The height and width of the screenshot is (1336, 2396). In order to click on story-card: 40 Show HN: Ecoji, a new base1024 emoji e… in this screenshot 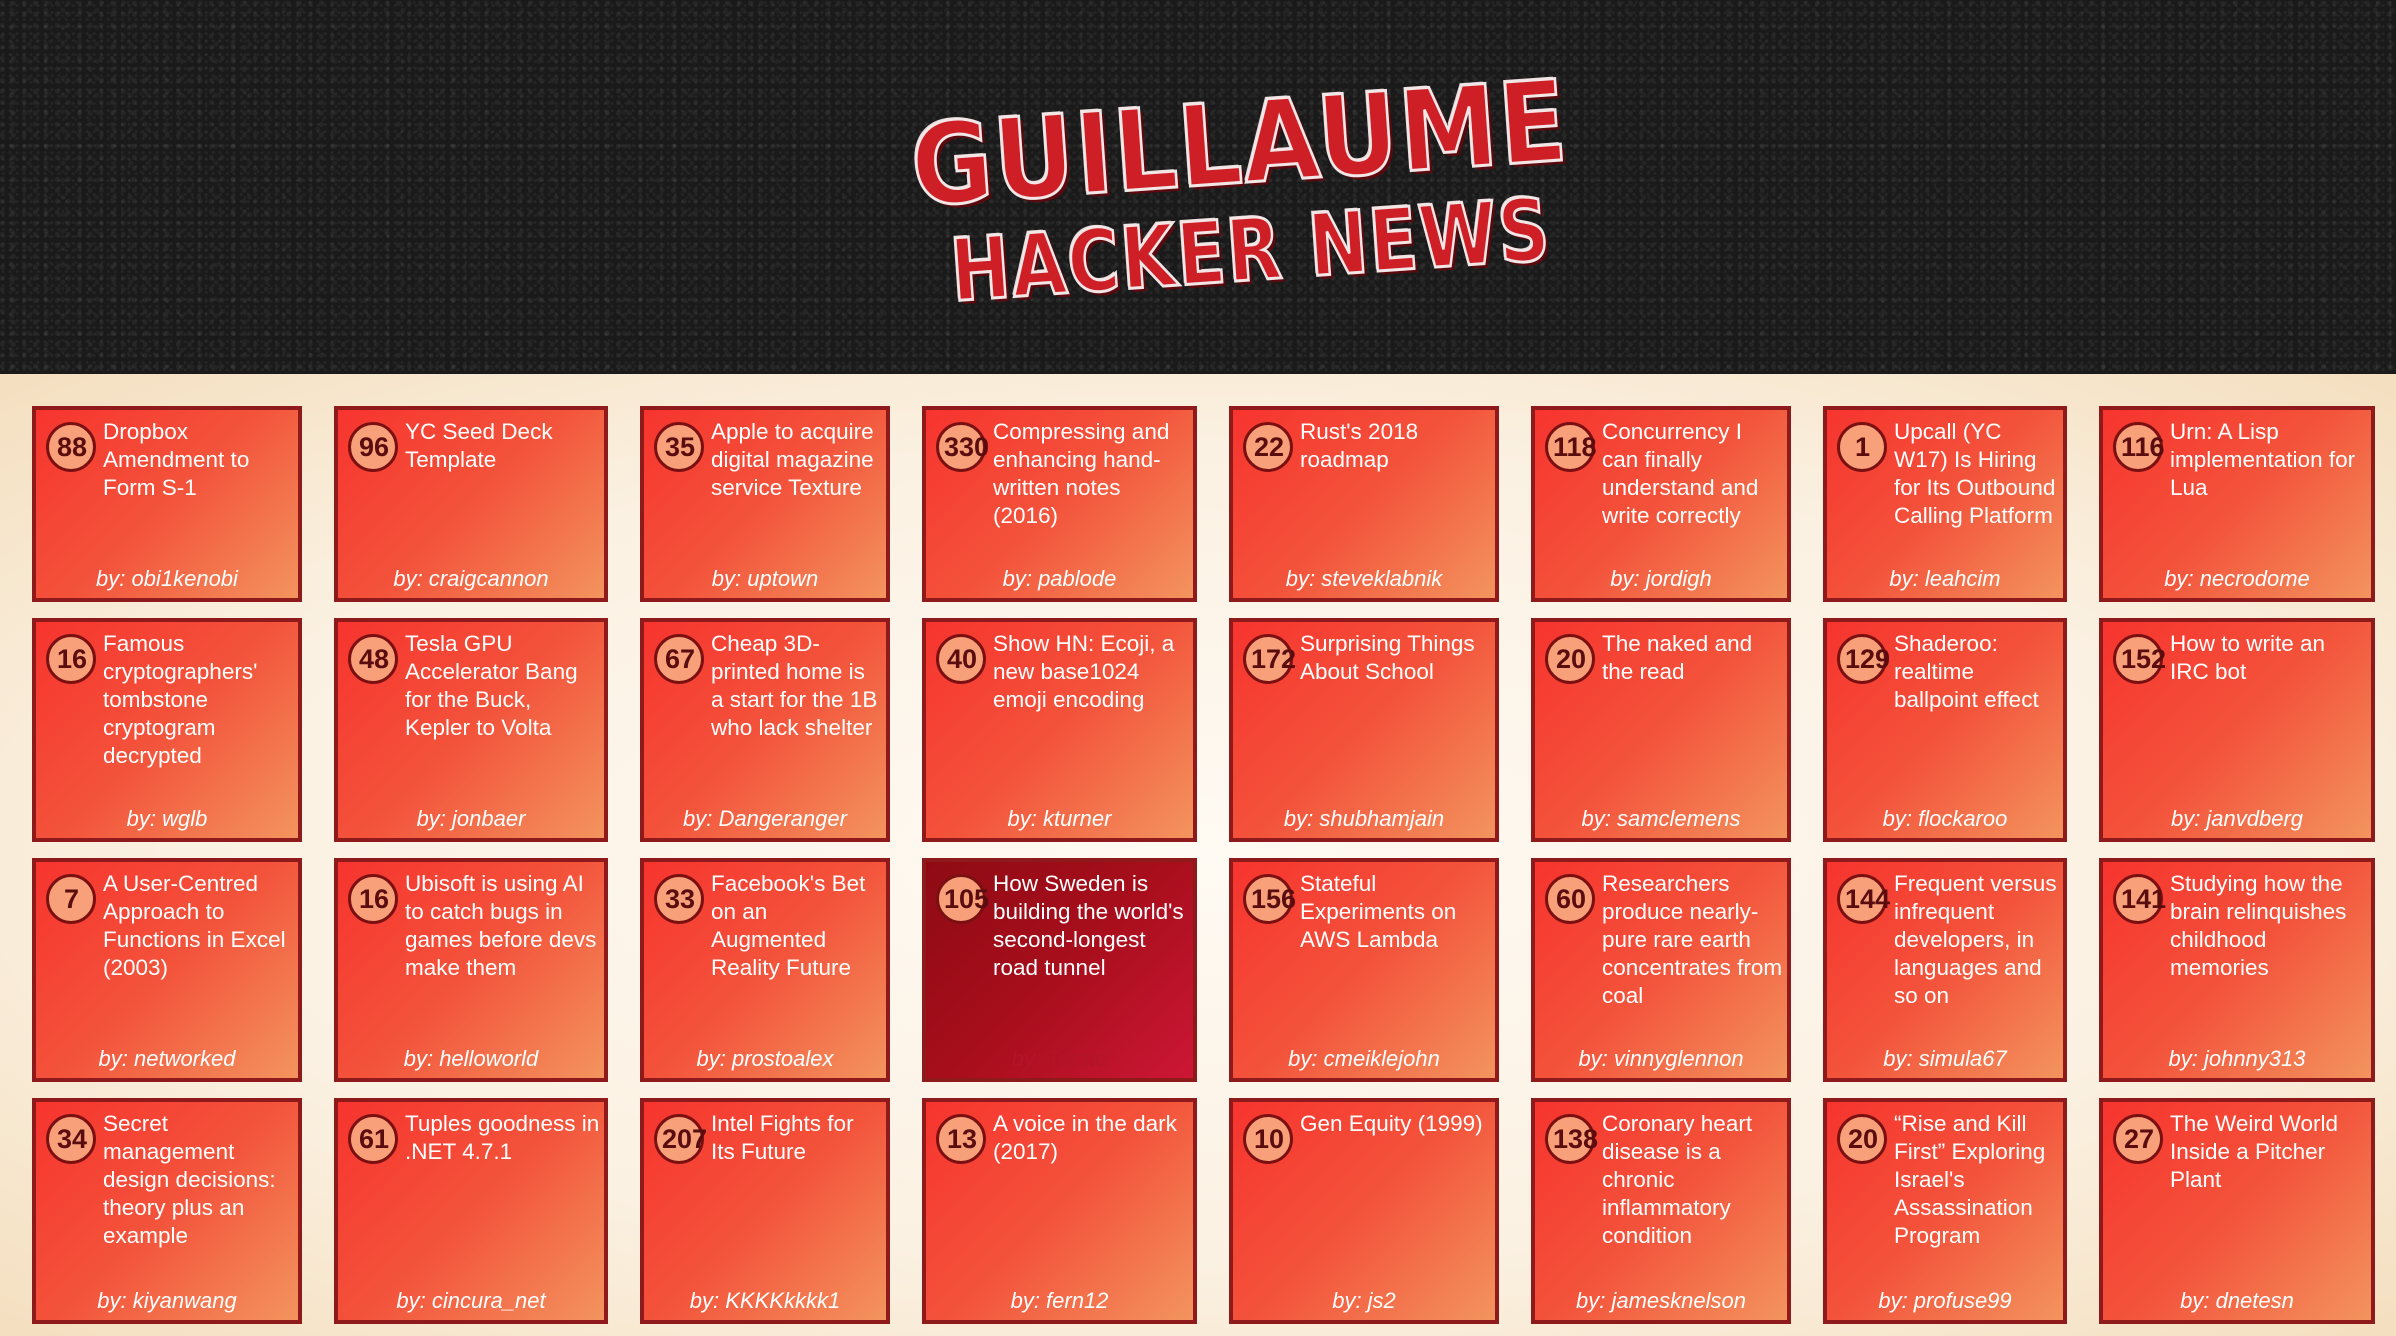, I will do `click(1059, 730)`.